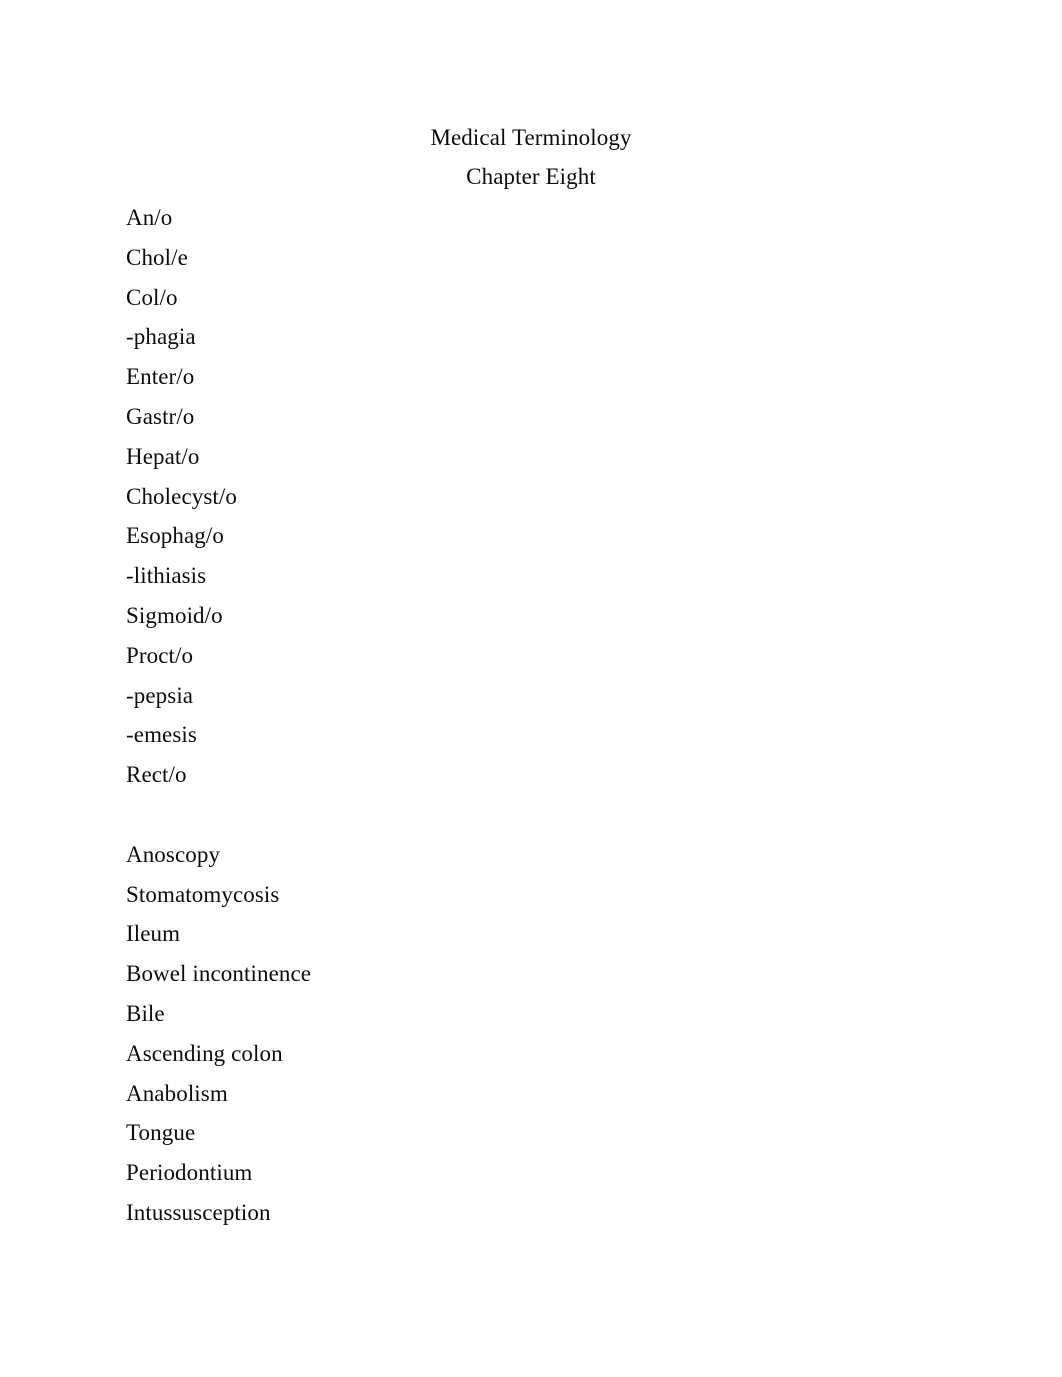 The height and width of the screenshot is (1377, 1062). Describe the element at coordinates (594, 815) in the screenshot. I see `blank-line-separator` at that location.